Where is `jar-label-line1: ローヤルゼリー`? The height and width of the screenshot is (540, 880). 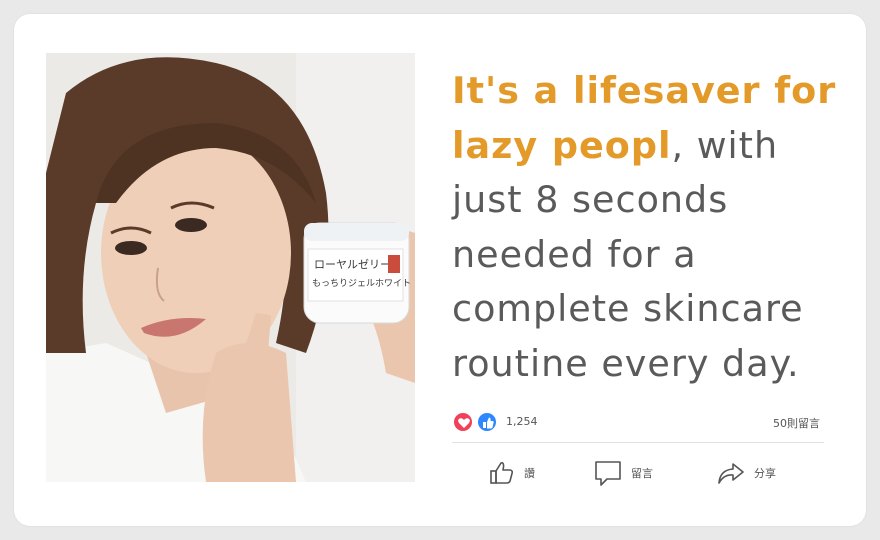 jar-label-line1: ローヤルゼリー is located at coordinates (352, 264).